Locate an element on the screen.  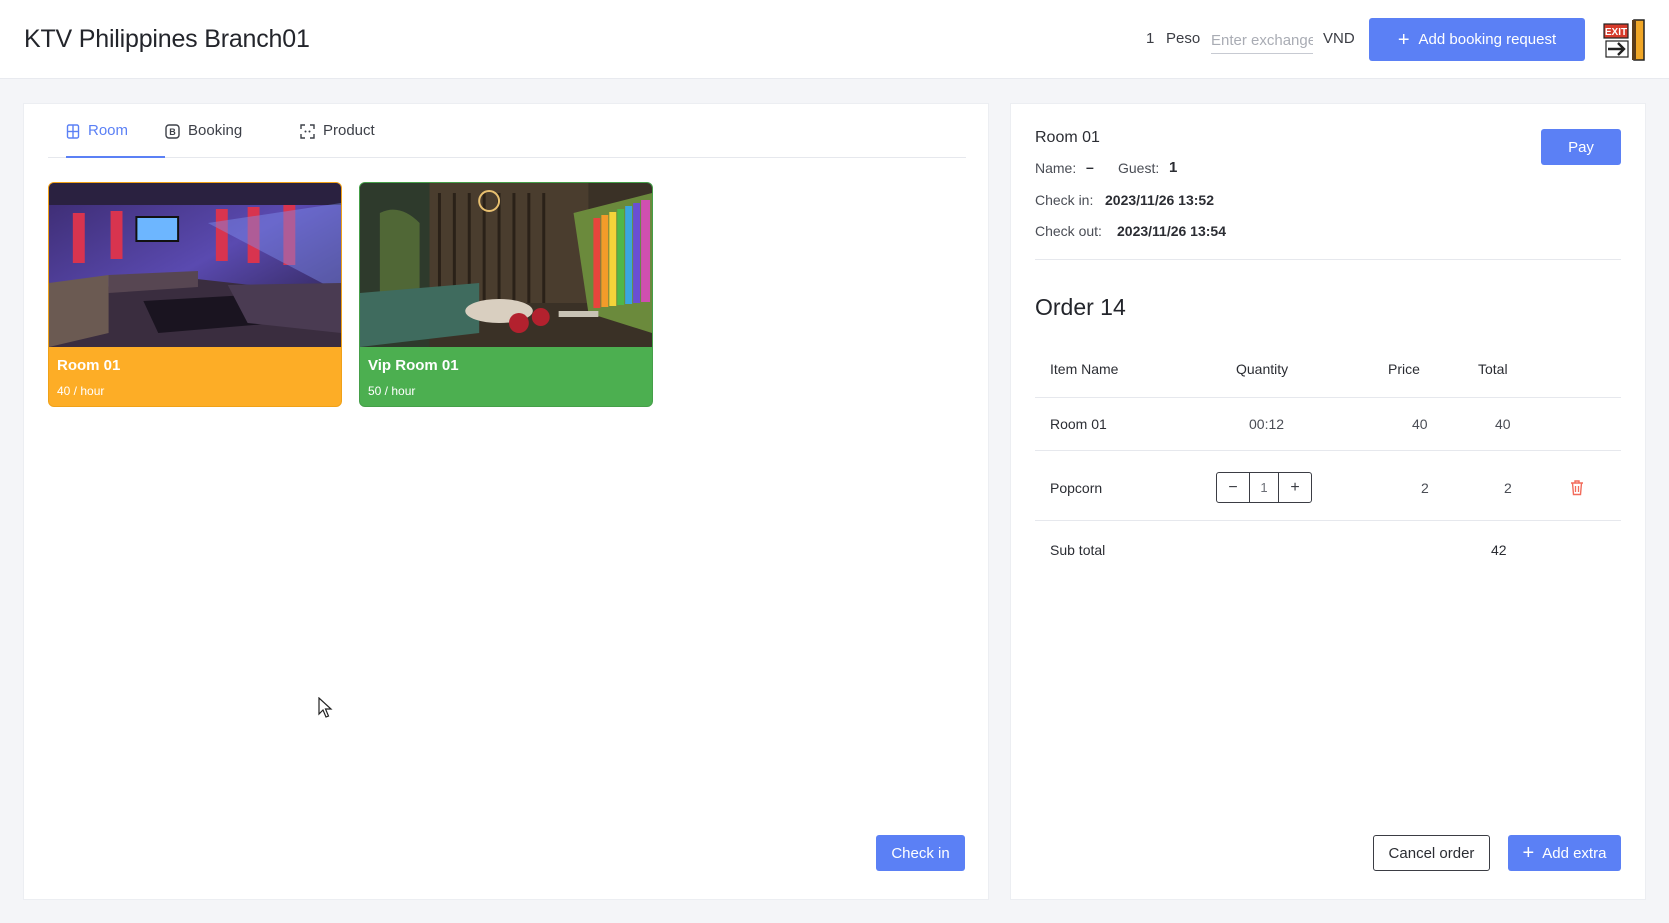
room-name: Vip Room 01 is located at coordinates (413, 365).